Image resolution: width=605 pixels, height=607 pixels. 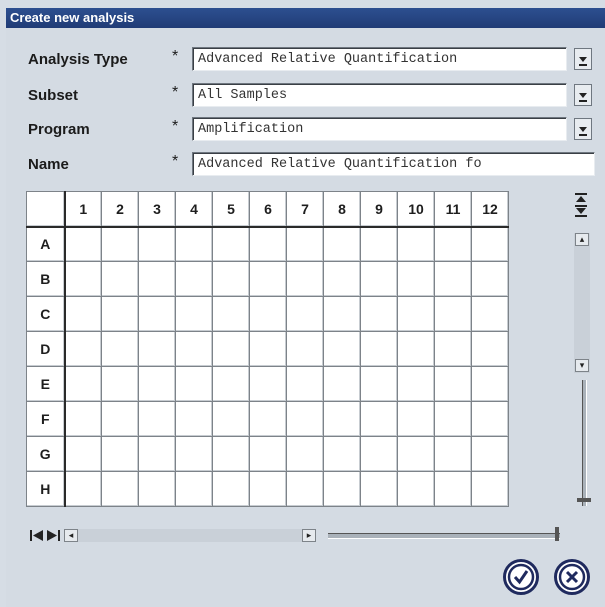 What do you see at coordinates (582, 365) in the screenshot?
I see `scroll-down-button: ▾` at bounding box center [582, 365].